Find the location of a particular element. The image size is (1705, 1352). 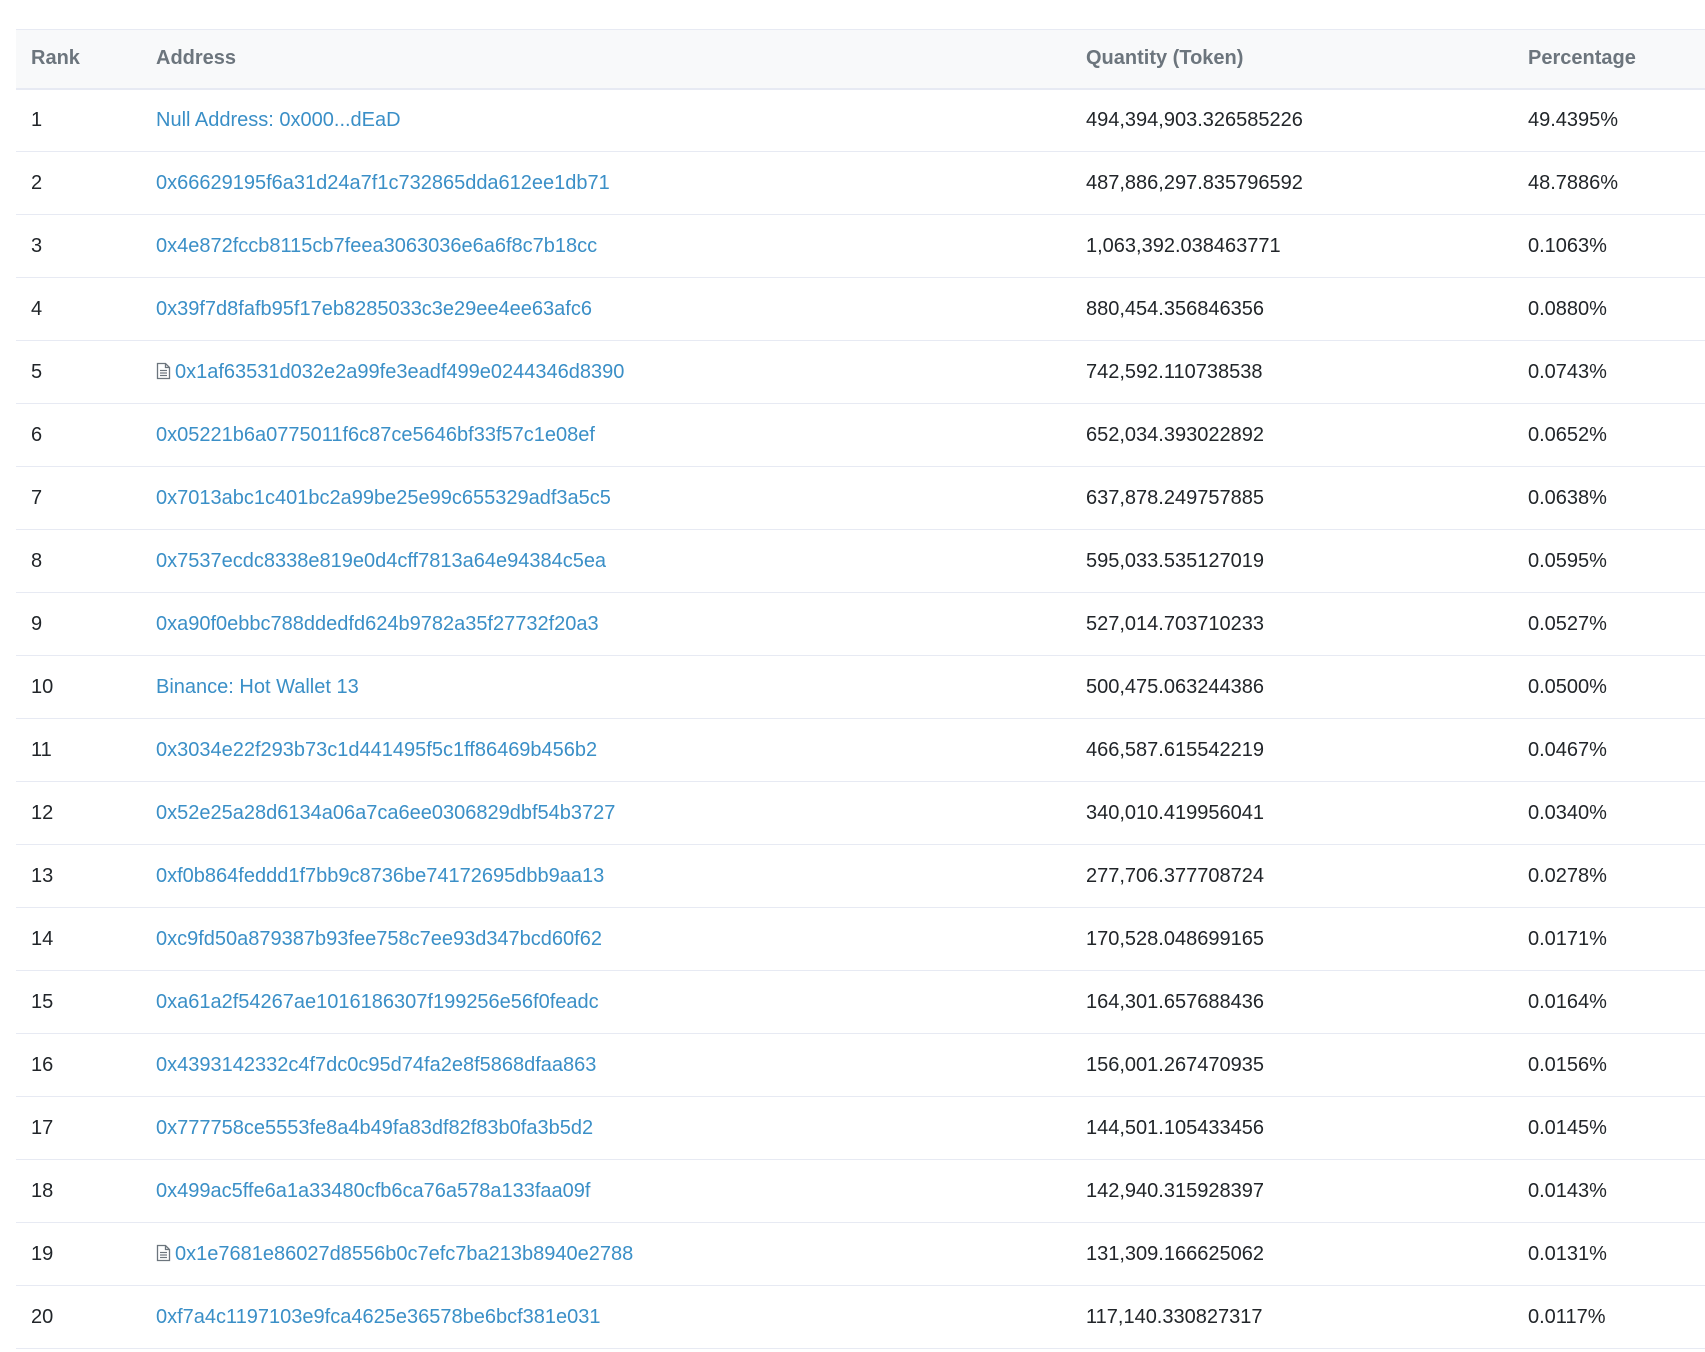

quantity-cell: 1,063,392.038463771 is located at coordinates (1307, 246).